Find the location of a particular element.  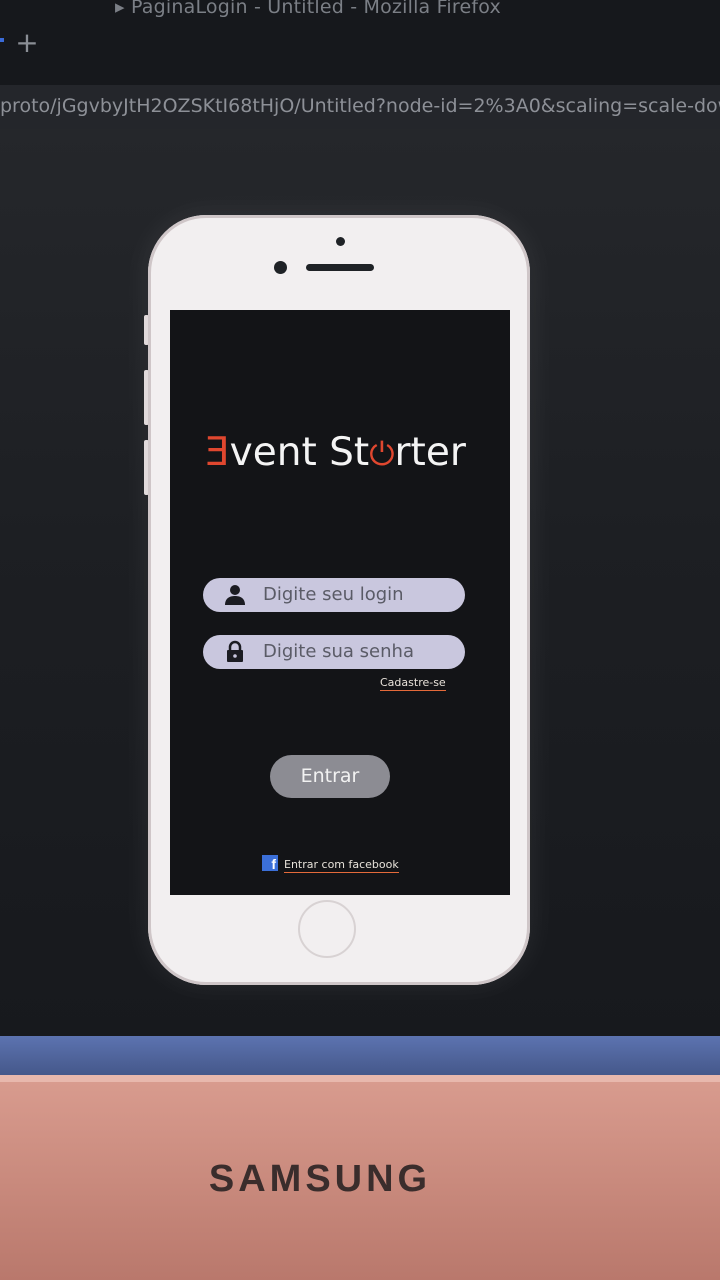

user-icon is located at coordinates (235, 595).